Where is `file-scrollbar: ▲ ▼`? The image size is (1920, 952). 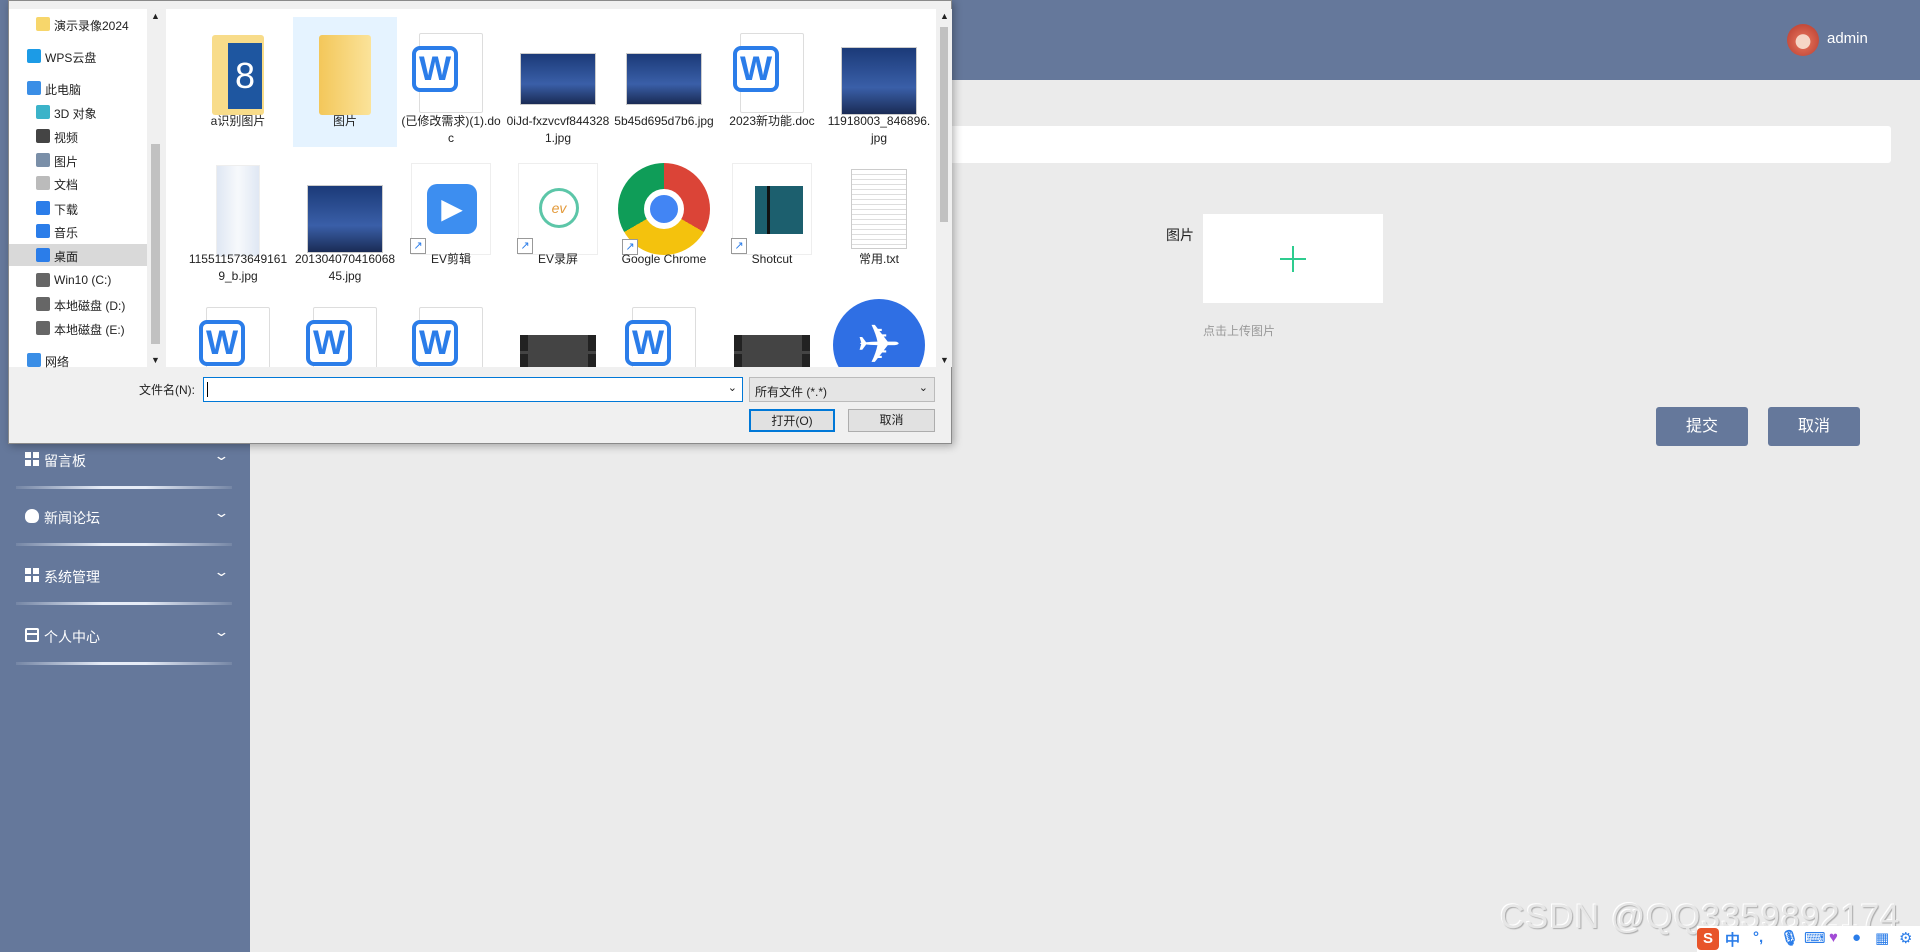
file-scrollbar: ▲ ▼ is located at coordinates (944, 188).